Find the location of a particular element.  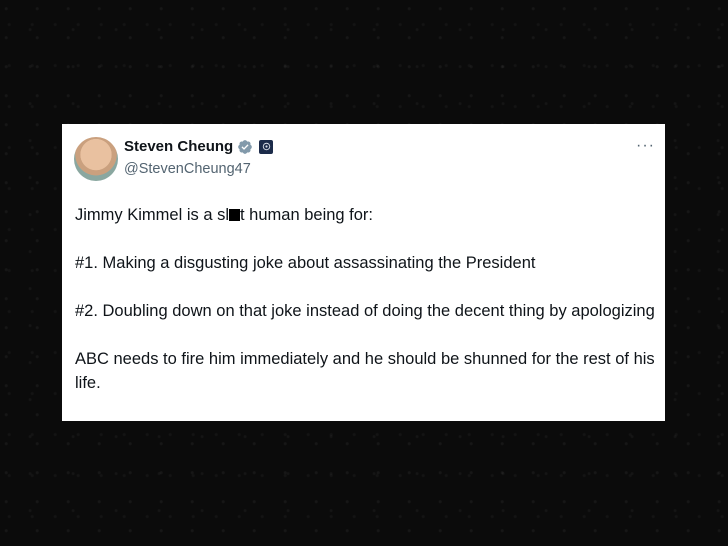

author-name: Steven Cheung is located at coordinates (178, 146).